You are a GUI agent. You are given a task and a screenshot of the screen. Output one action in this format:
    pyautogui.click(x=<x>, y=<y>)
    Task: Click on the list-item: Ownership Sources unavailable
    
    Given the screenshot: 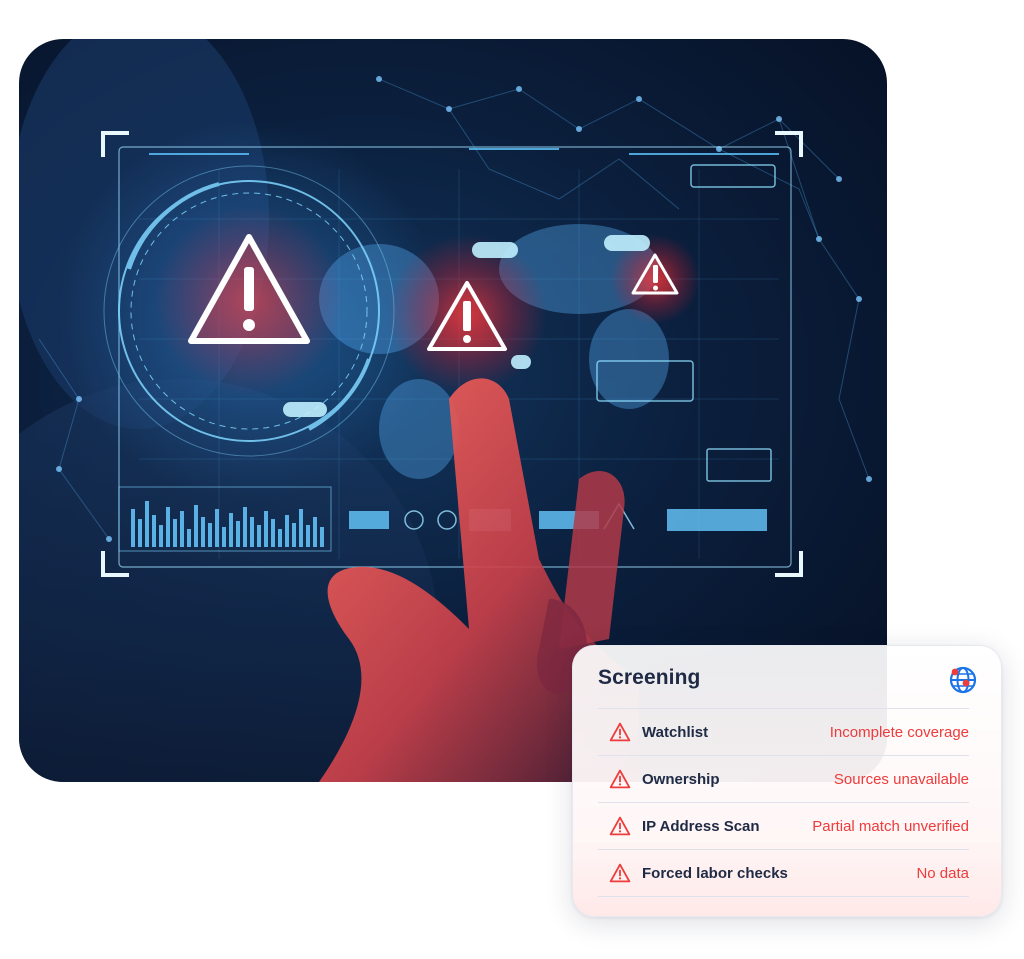 What is the action you would take?
    pyautogui.click(x=783, y=778)
    